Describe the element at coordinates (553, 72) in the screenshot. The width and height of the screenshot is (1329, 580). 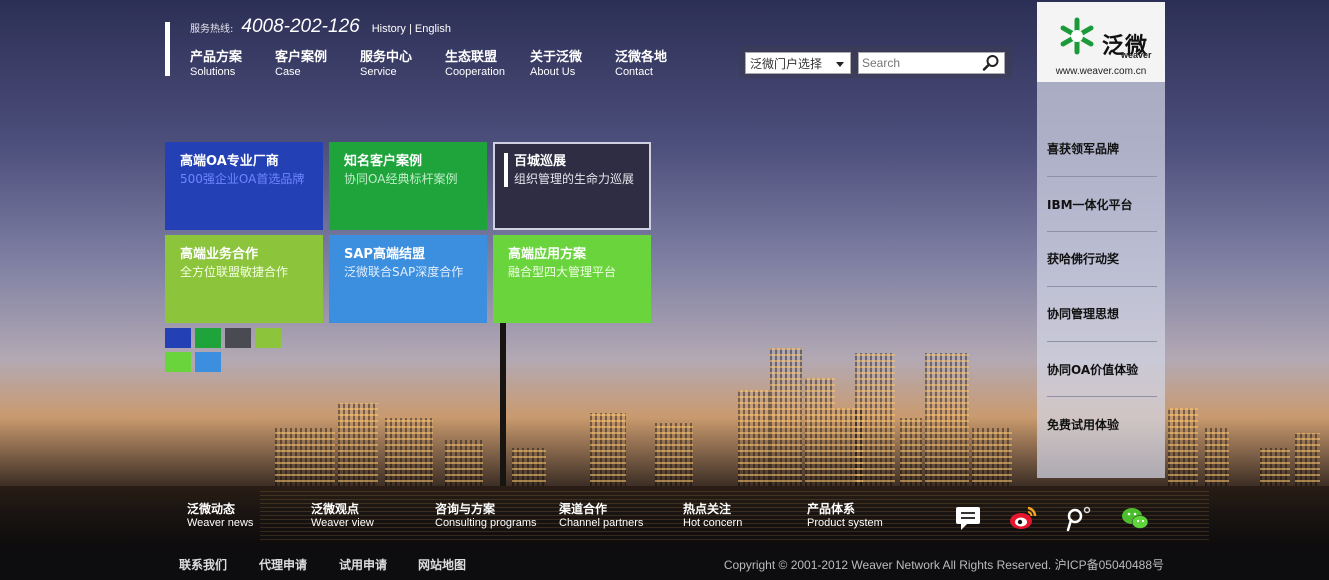
I see `nav-label-en: About Us` at that location.